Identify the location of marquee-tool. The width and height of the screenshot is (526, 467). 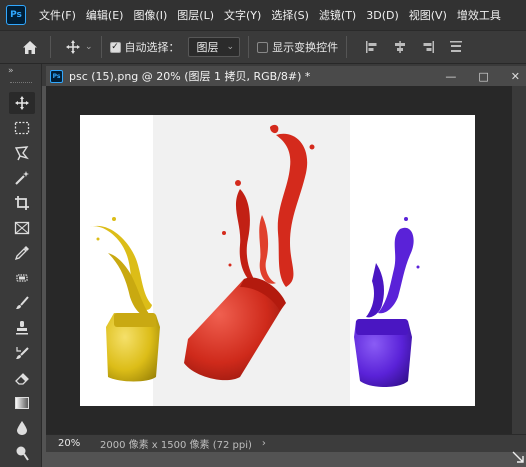
(22, 128).